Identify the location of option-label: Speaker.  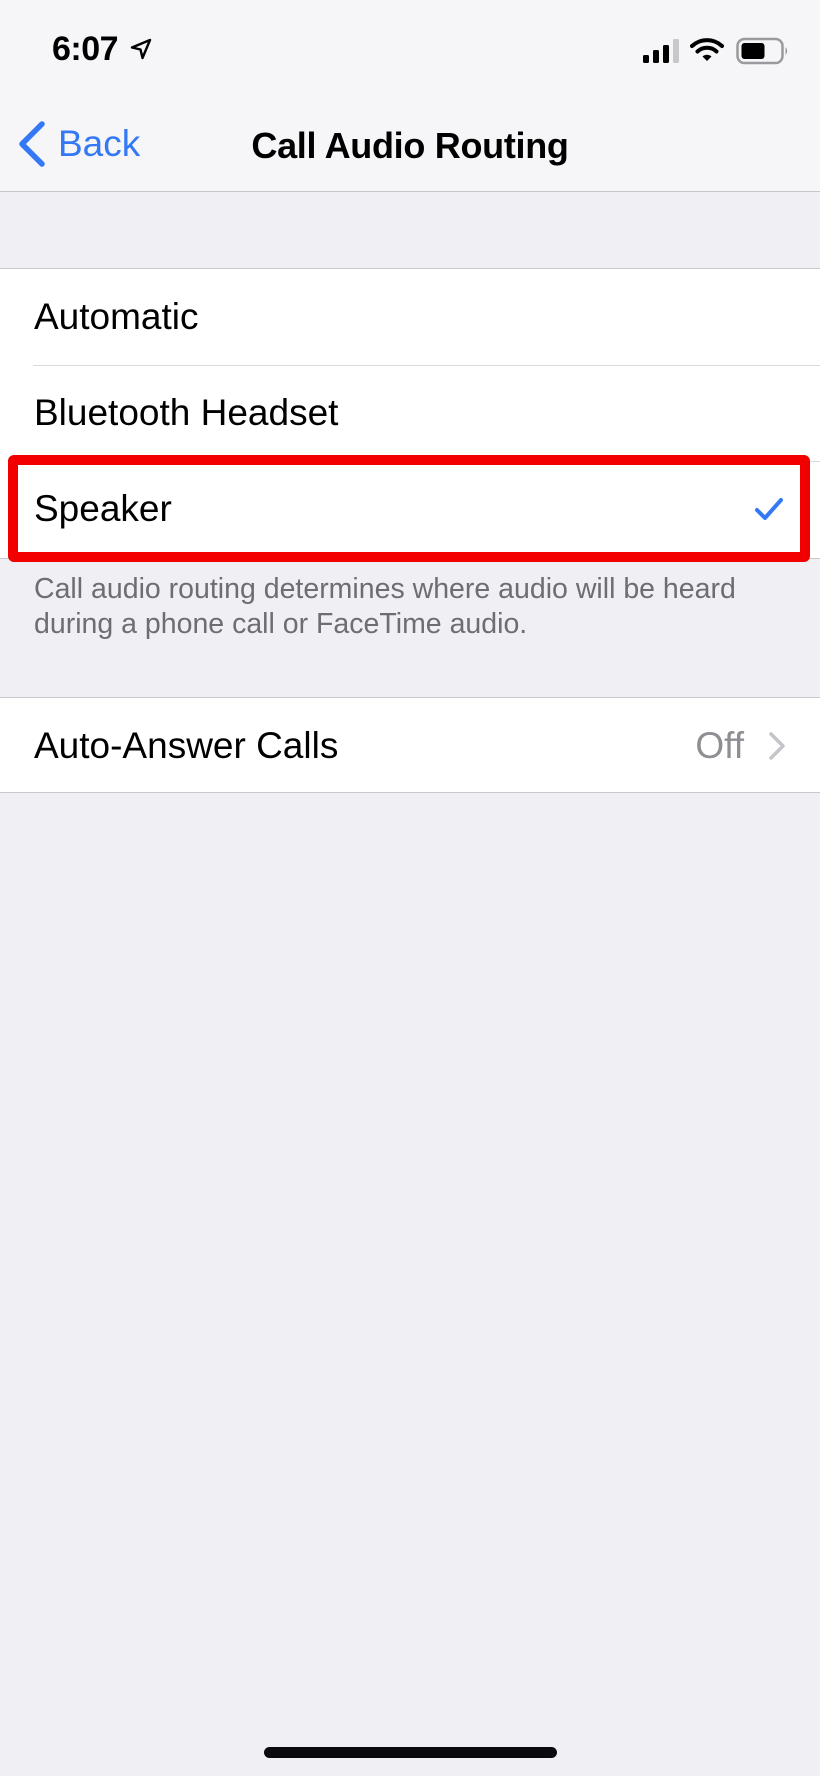
(103, 508).